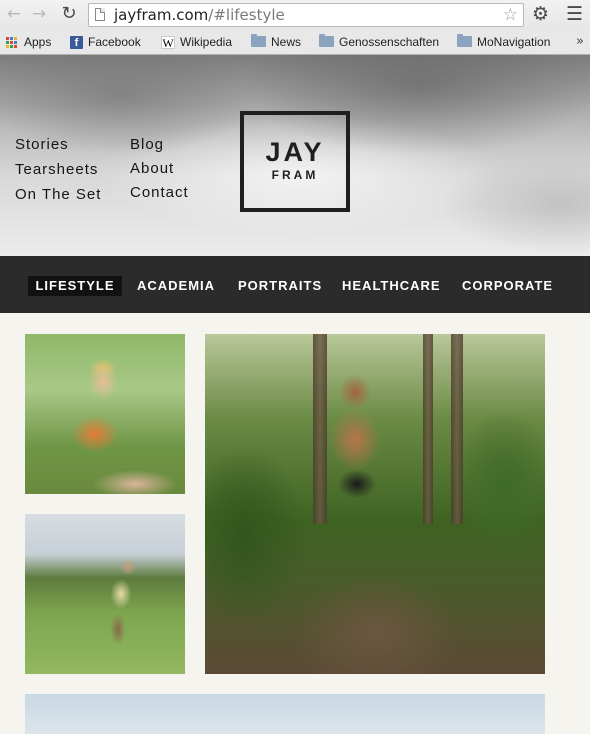 The width and height of the screenshot is (590, 734). What do you see at coordinates (176, 286) in the screenshot?
I see `category-academia: ACADEMIA` at bounding box center [176, 286].